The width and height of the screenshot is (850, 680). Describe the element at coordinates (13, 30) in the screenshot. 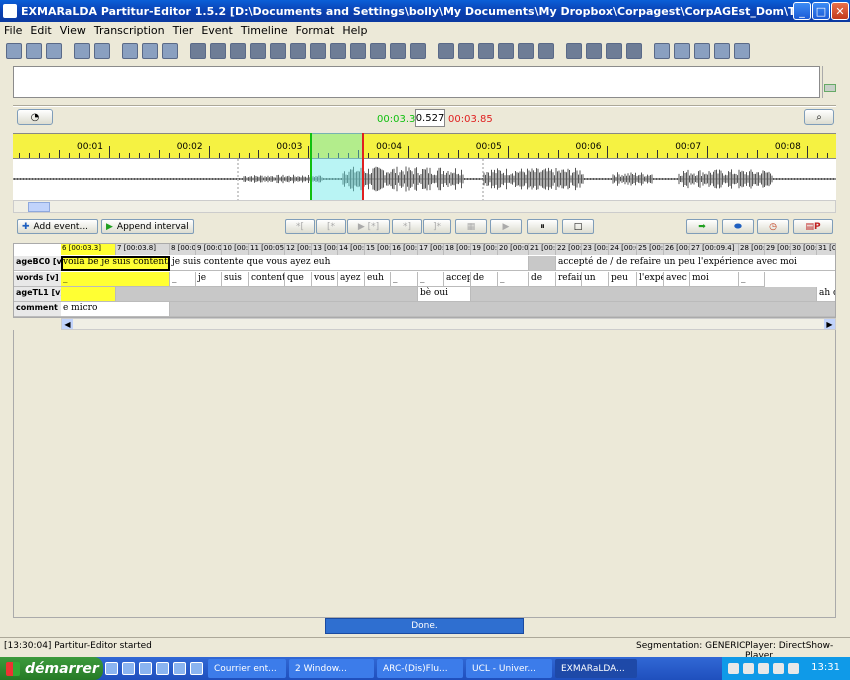

I see `menu-file: File` at that location.